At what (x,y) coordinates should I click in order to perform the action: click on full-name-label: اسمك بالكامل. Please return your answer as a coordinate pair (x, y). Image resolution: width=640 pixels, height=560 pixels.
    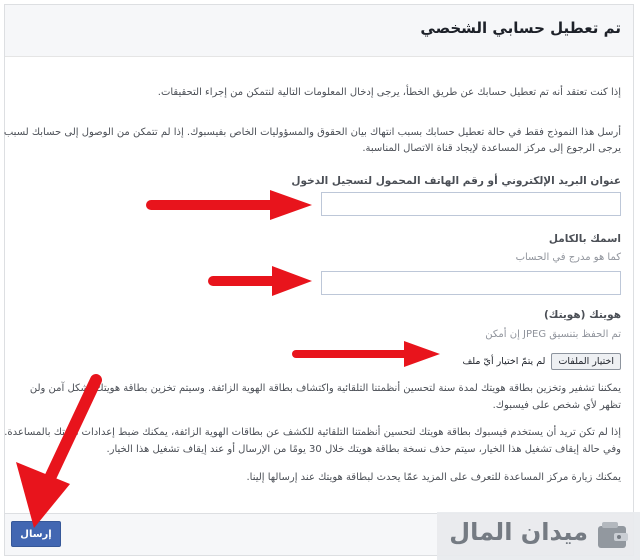
    Looking at the image, I should click on (584, 239).